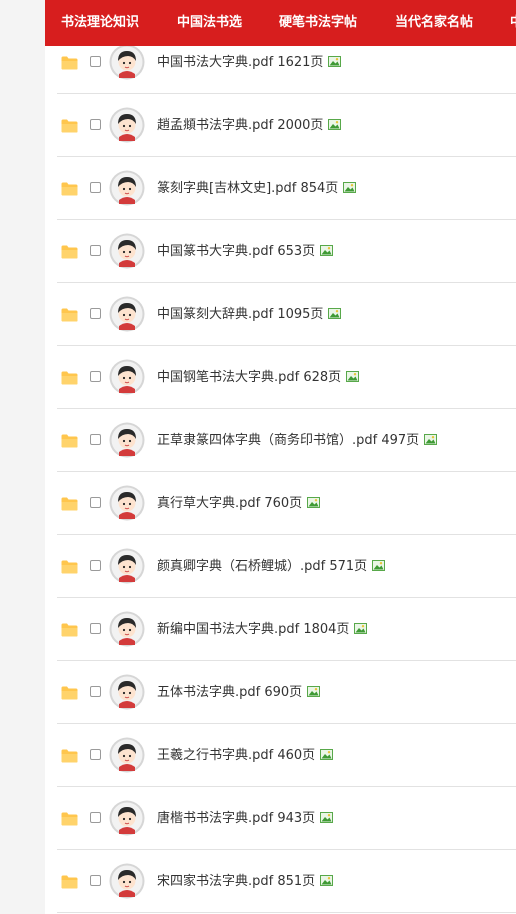  I want to click on tab-contemporary-masters: 当代名家名帖, so click(434, 23).